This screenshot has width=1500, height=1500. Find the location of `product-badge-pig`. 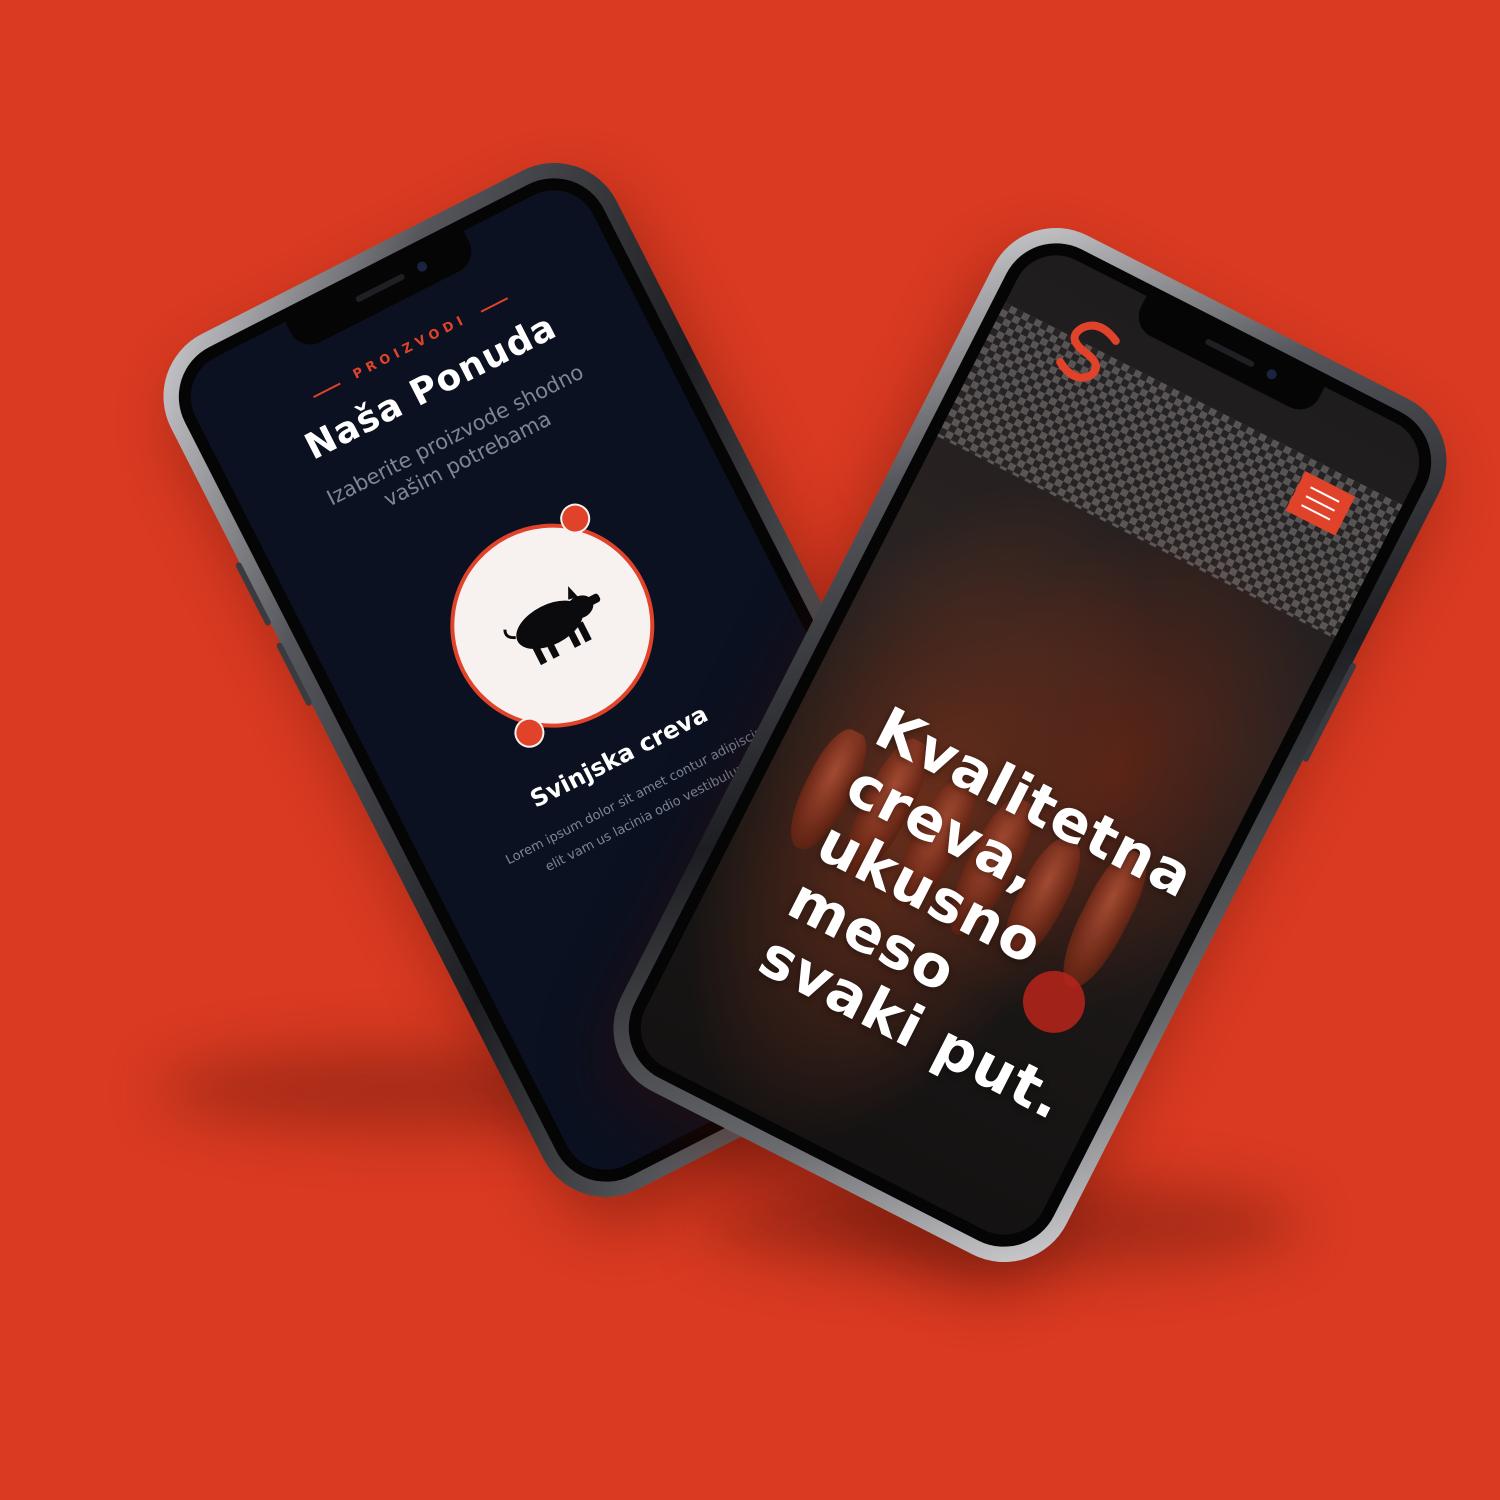

product-badge-pig is located at coordinates (552, 625).